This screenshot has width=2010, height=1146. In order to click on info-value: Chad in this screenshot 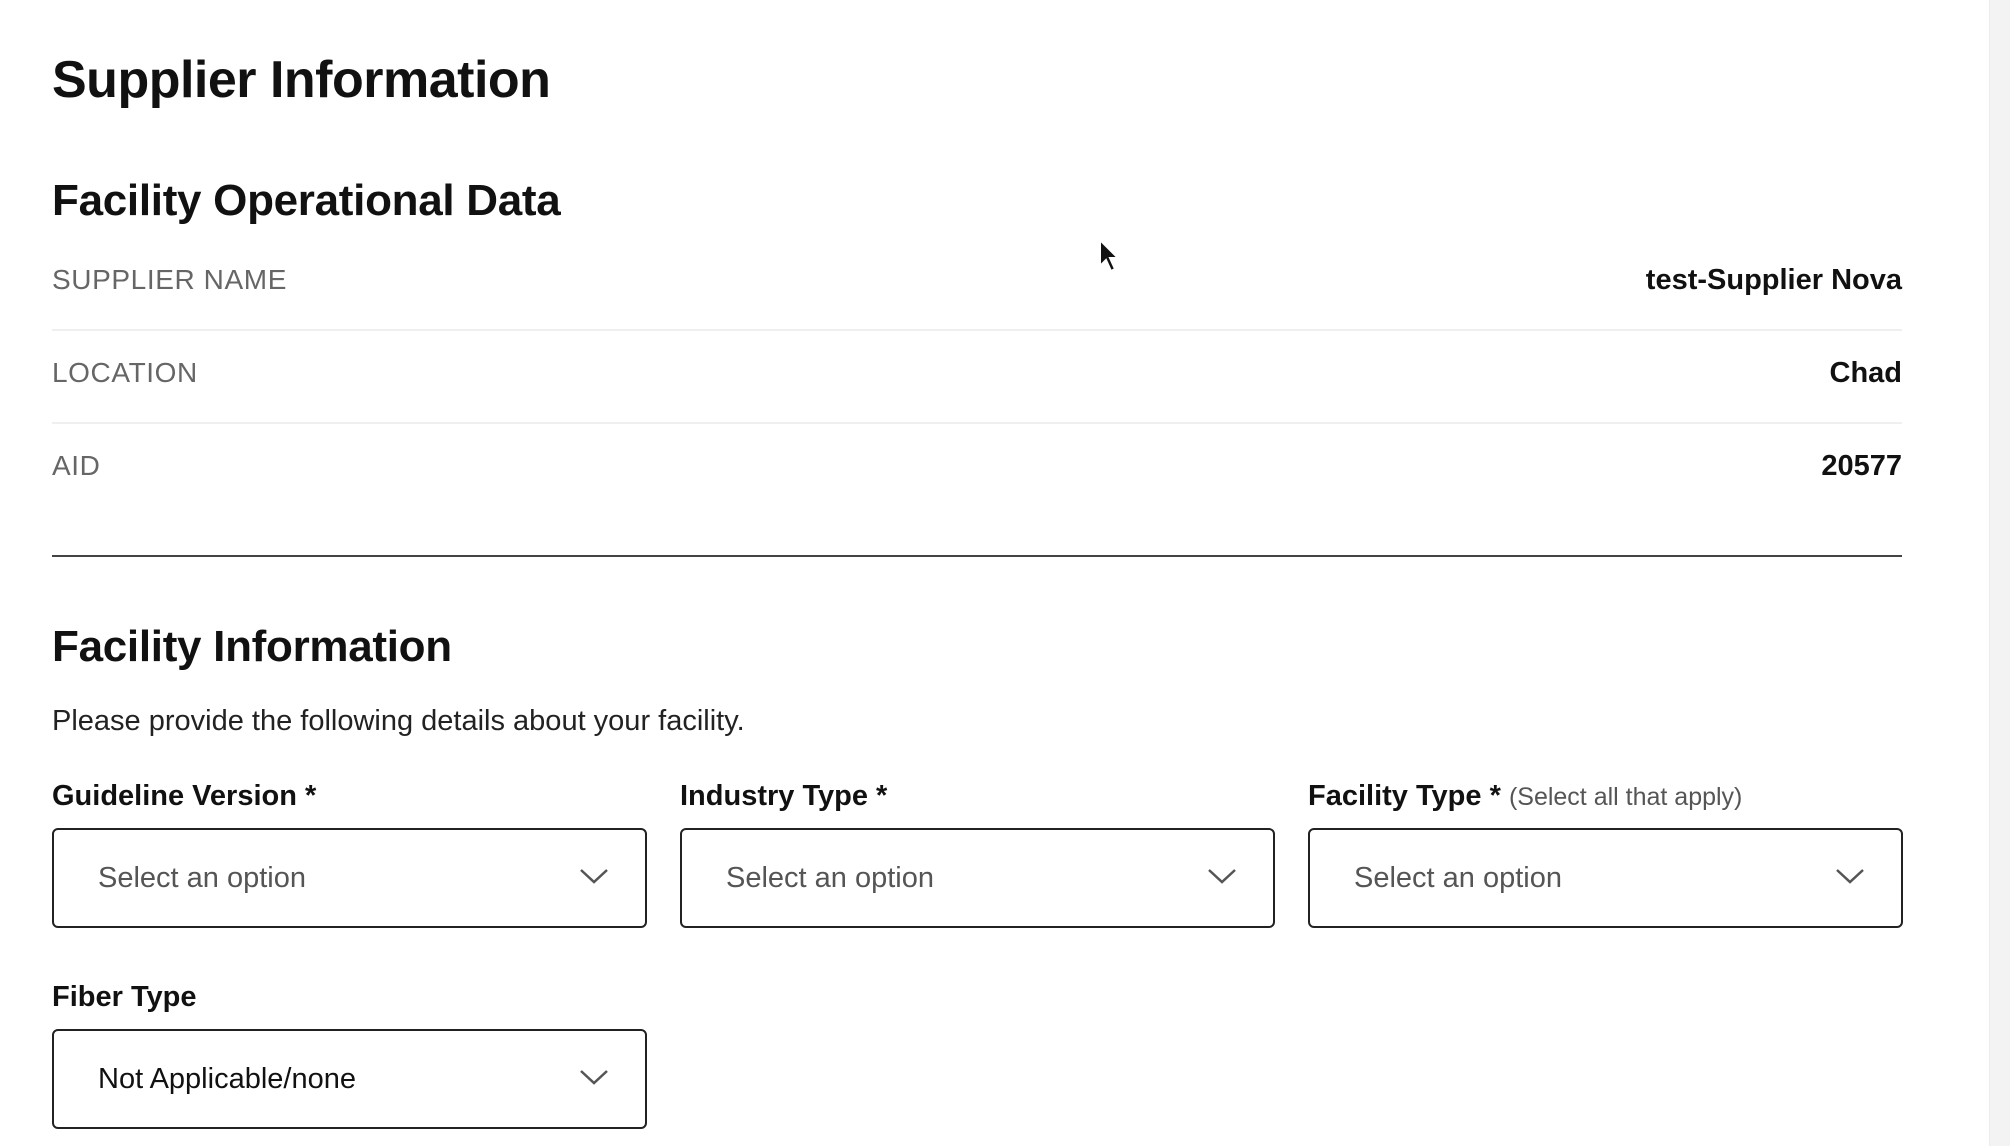, I will do `click(1866, 373)`.